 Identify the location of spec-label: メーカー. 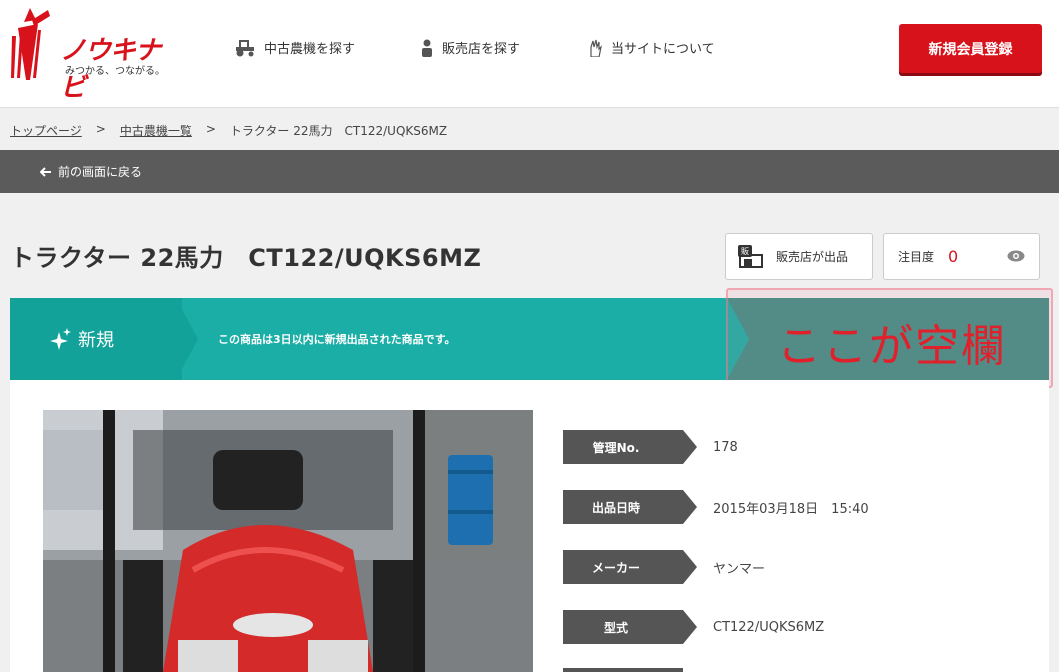
(630, 567).